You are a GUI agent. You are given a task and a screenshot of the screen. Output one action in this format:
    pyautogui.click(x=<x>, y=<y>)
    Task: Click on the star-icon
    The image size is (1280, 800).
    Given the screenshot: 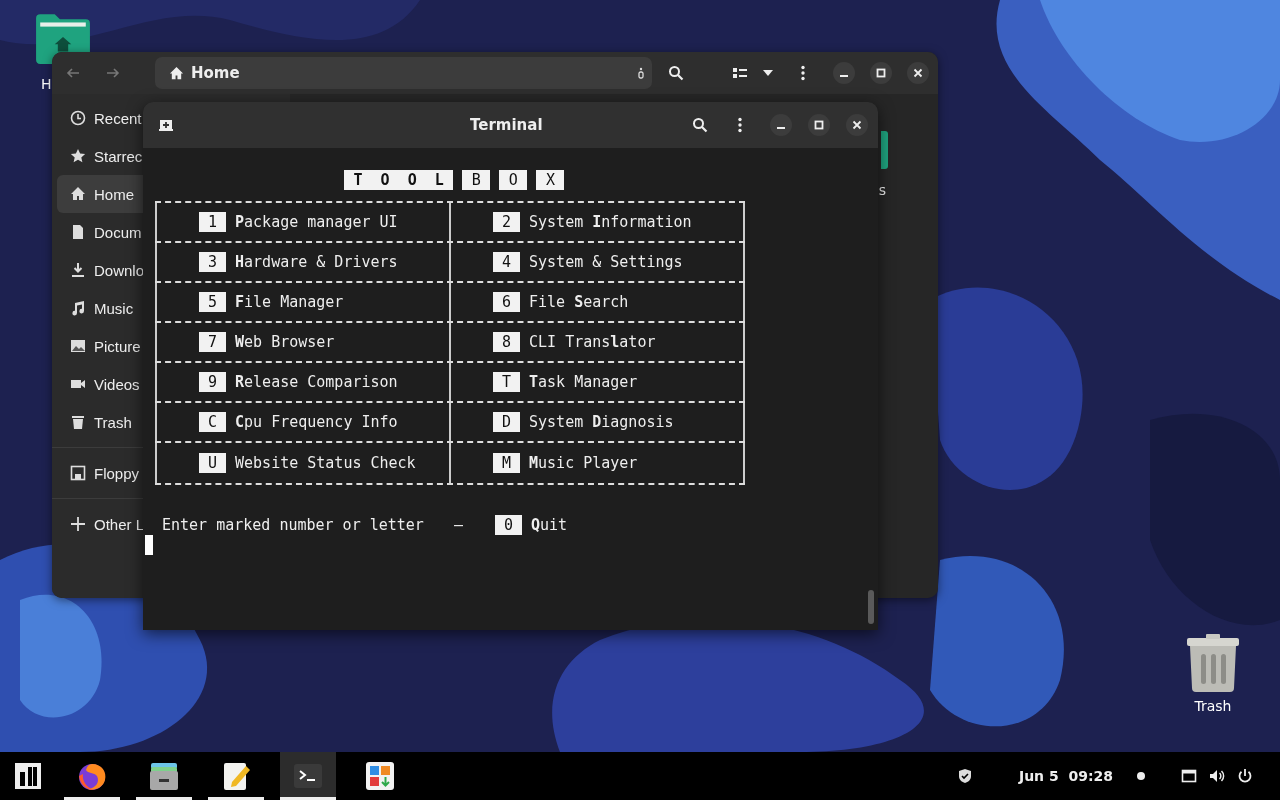 What is the action you would take?
    pyautogui.click(x=78, y=156)
    